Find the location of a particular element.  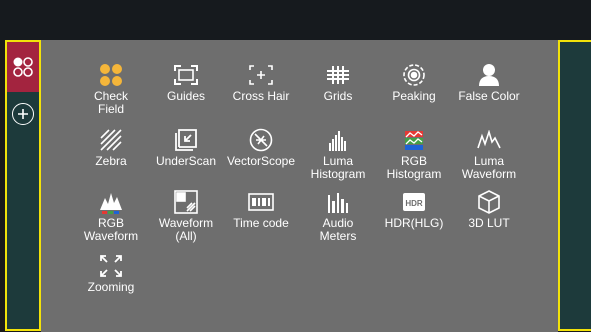

tile-label: Luma Histogram is located at coordinates (338, 167).